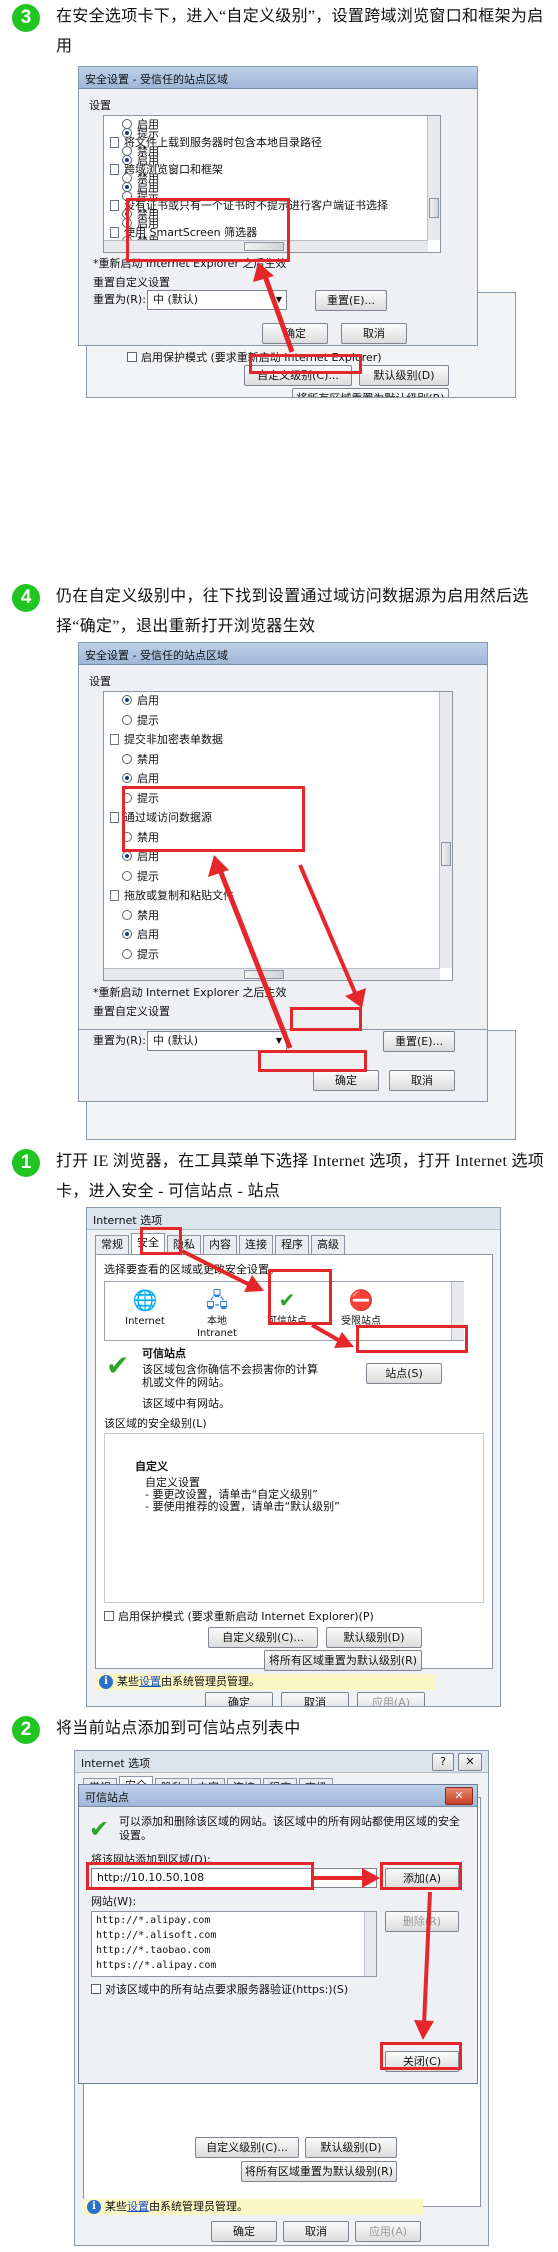  I want to click on custom-title: 自定义, so click(151, 1466).